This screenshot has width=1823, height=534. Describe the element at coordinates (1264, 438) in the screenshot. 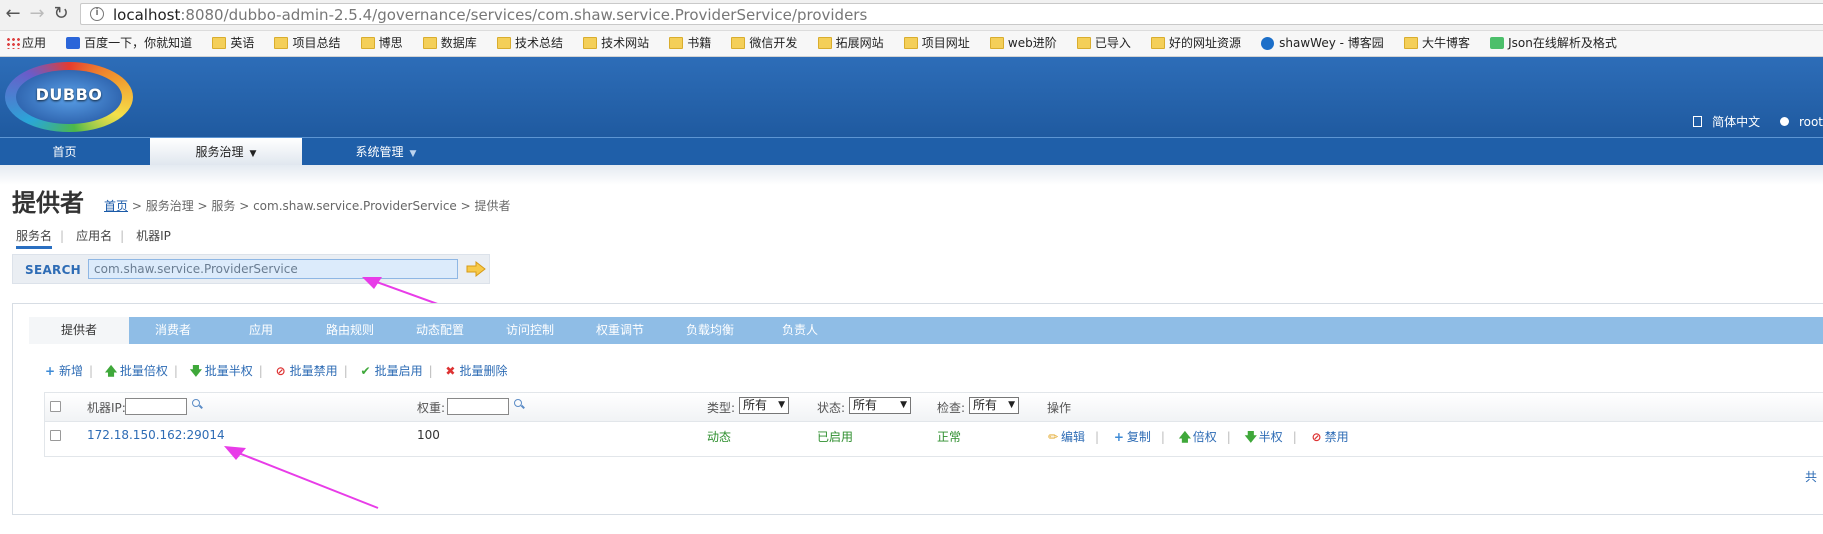

I see `half-weight-button: 🡇 半权` at that location.